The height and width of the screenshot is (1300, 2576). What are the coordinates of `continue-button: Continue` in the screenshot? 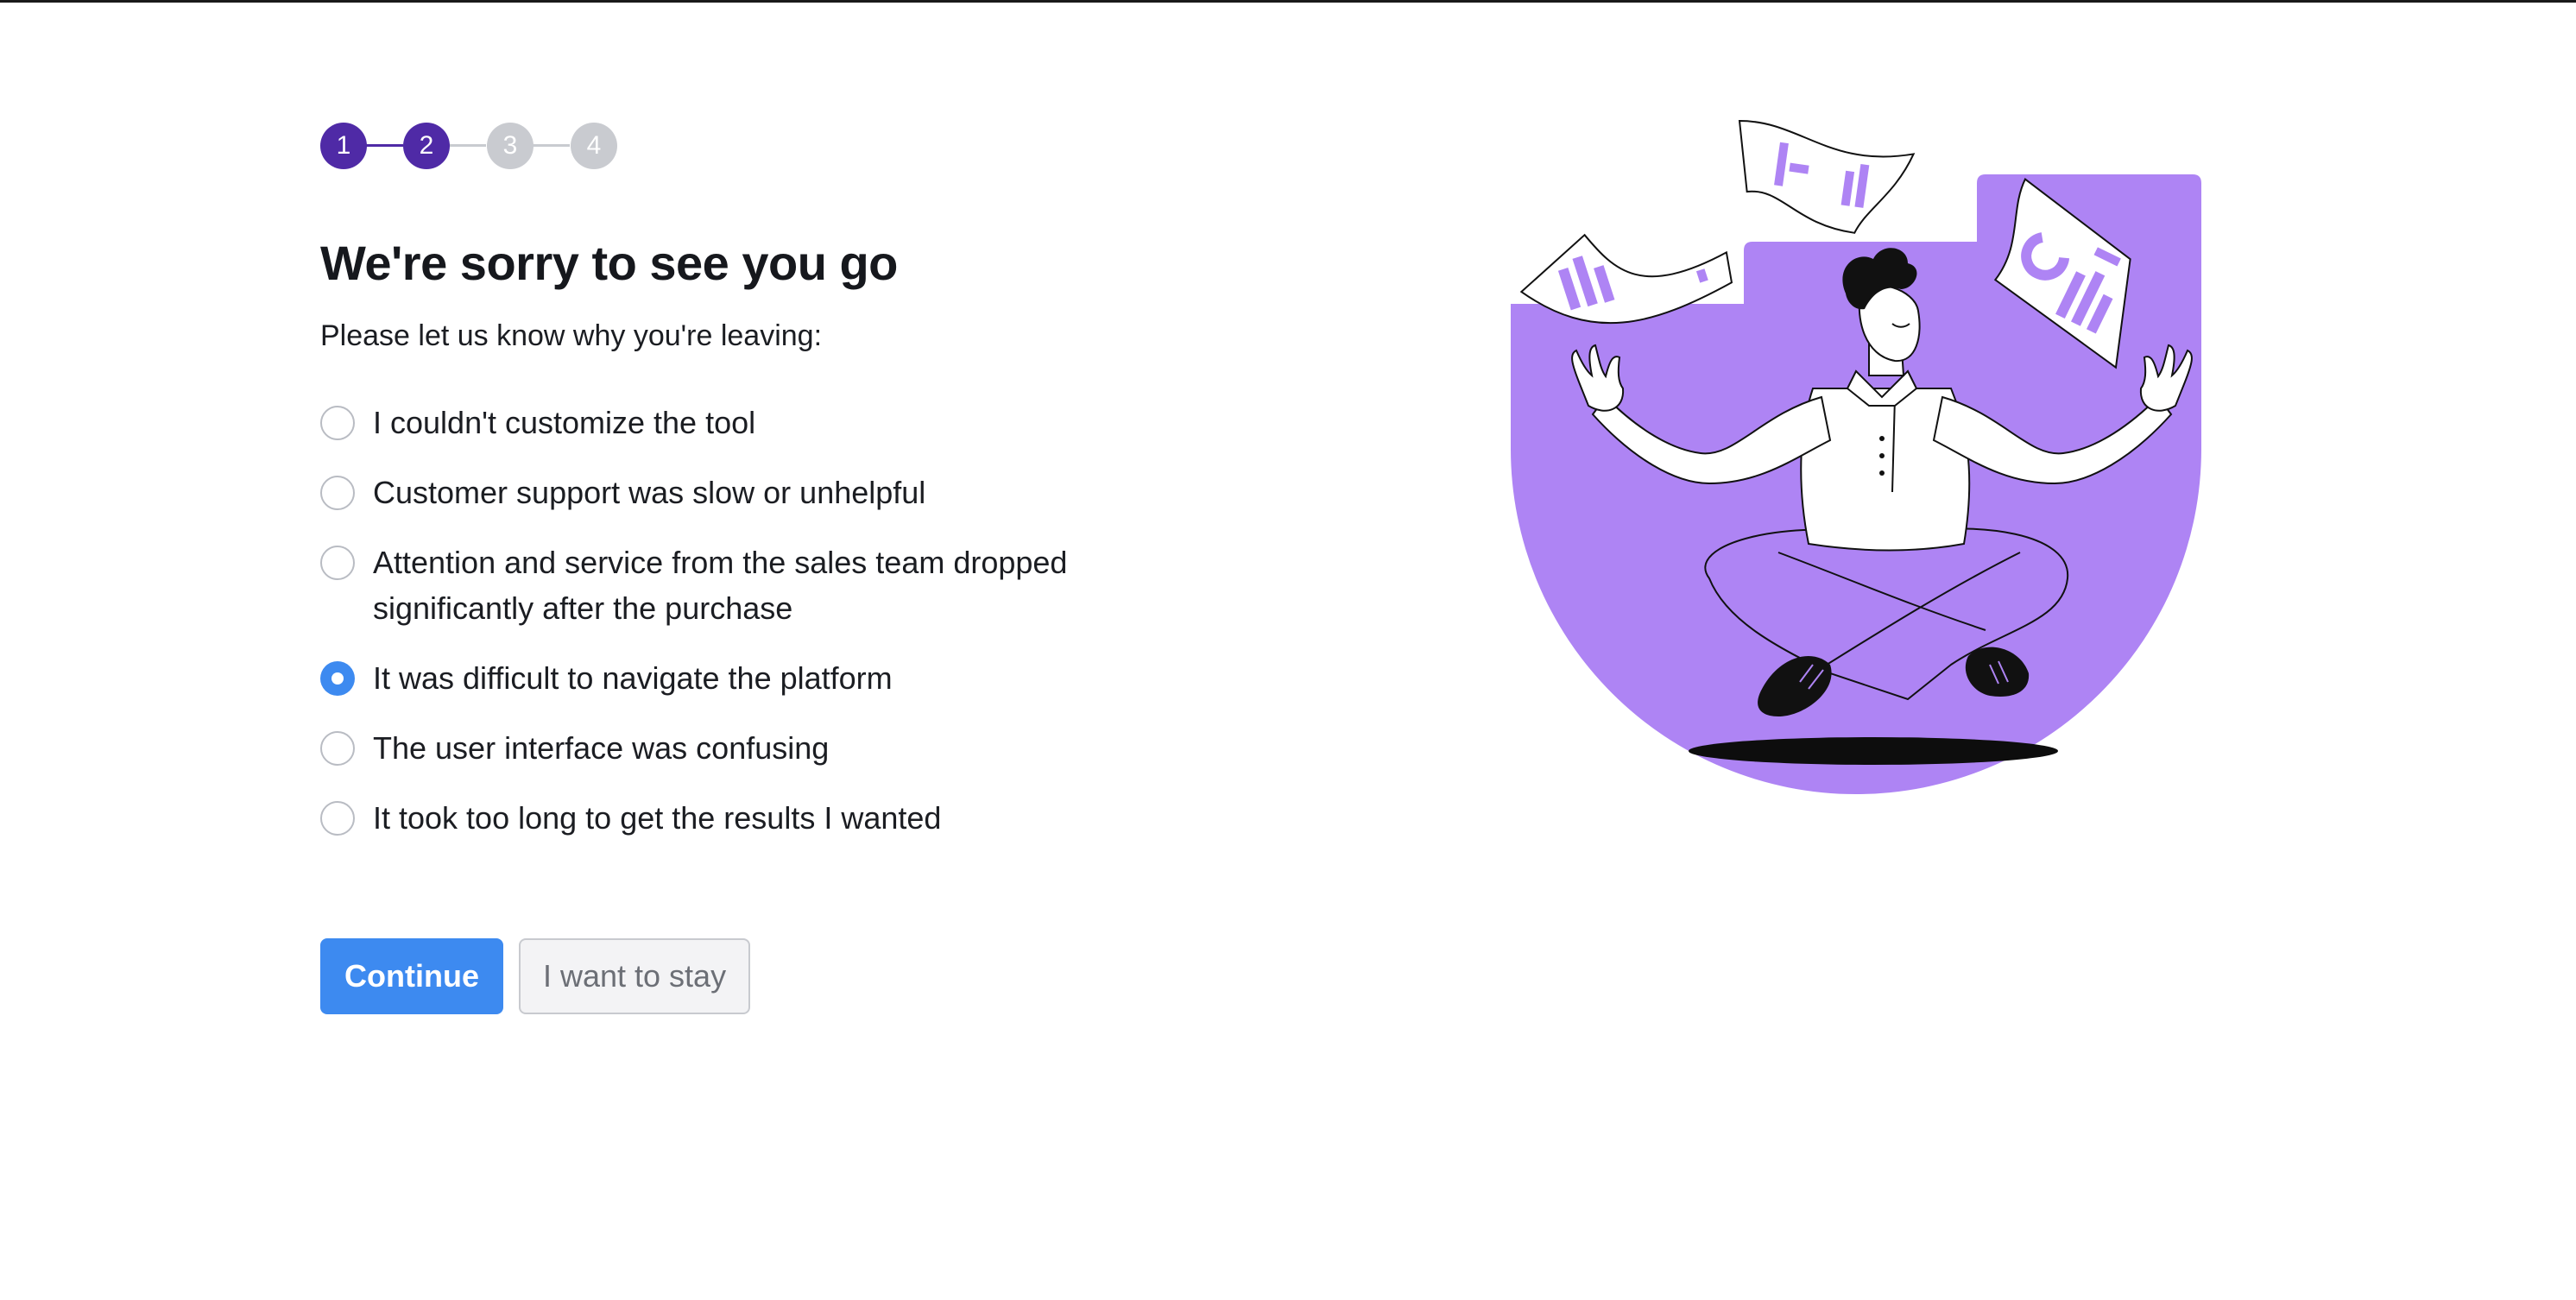 It's located at (411, 976).